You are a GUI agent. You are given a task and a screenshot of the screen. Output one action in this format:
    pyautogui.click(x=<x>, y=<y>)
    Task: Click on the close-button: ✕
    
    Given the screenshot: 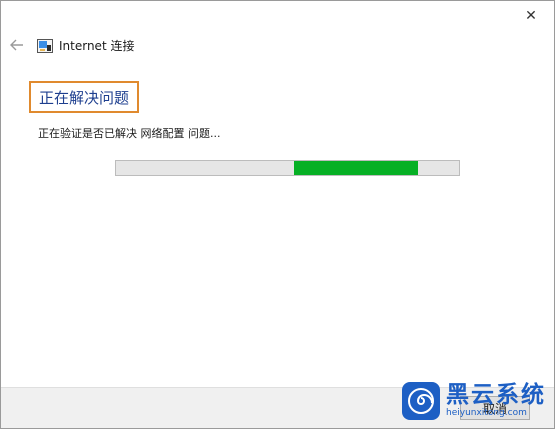 What is the action you would take?
    pyautogui.click(x=531, y=16)
    